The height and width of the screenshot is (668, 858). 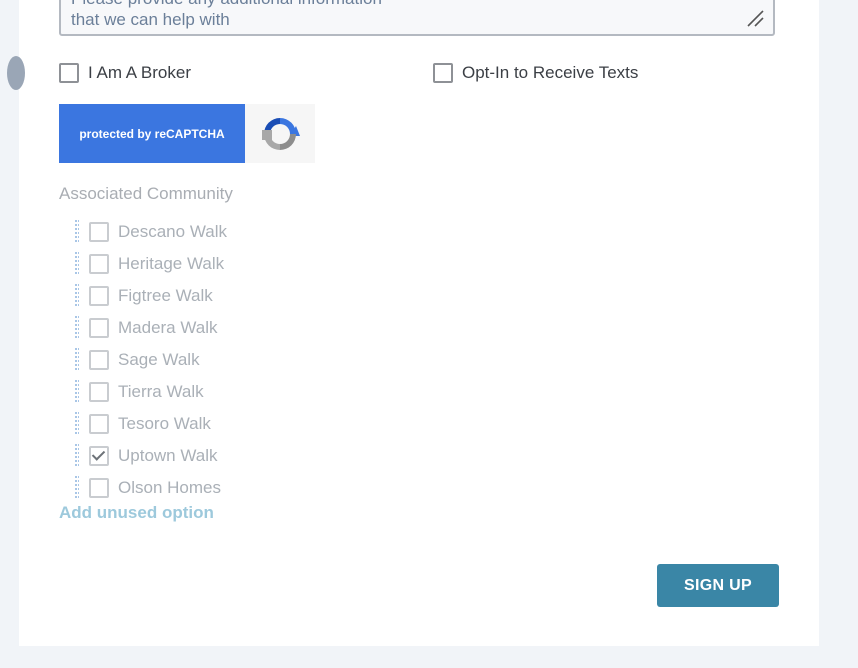 I want to click on community-item-olson-homes: Olson Homes, so click(x=151, y=488).